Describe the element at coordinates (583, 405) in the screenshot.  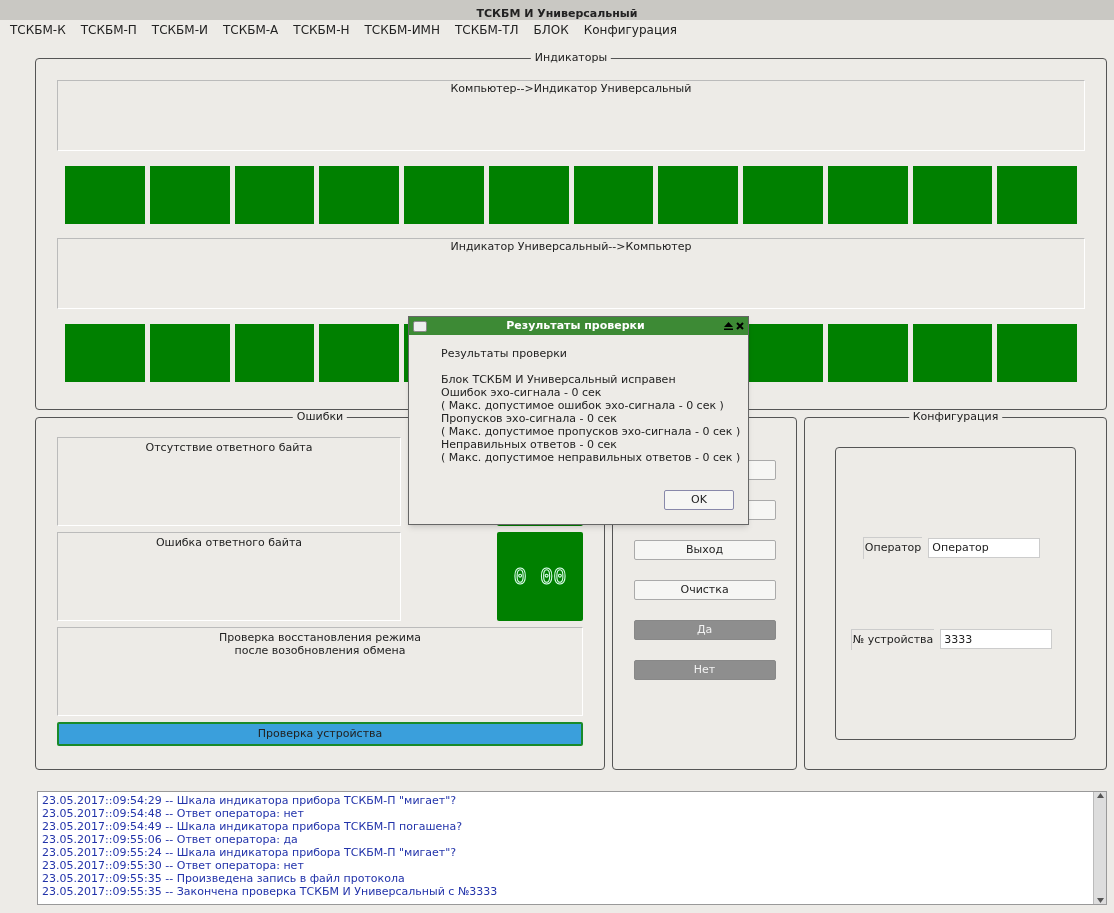
I see `dialog-text: ( Макс. допустимое ошибок эхо-сигнала - 0 сек )` at that location.